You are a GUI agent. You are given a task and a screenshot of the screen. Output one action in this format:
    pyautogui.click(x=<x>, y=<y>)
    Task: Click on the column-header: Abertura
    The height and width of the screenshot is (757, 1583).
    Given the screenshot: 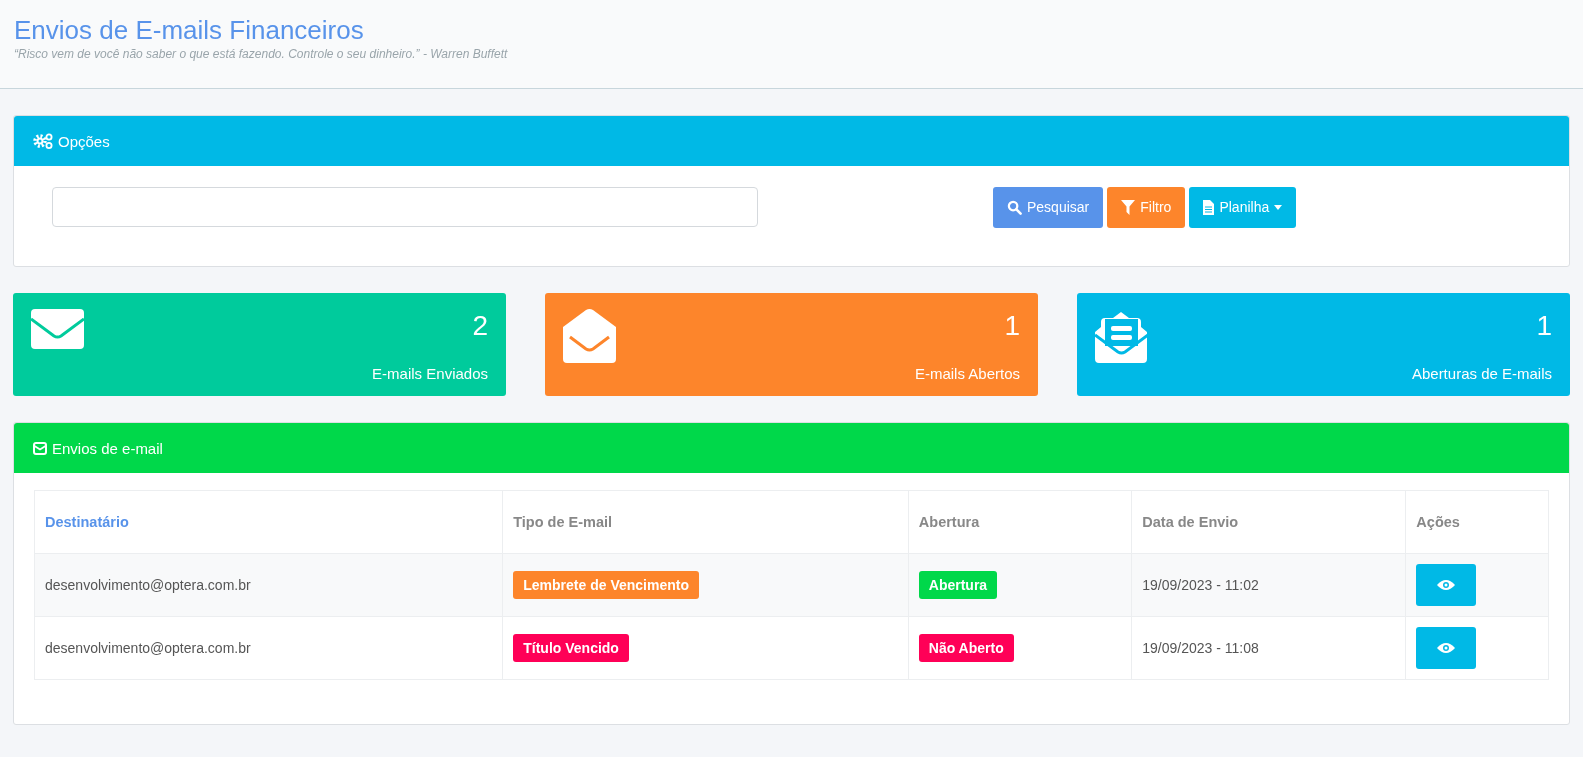 What is the action you would take?
    pyautogui.click(x=1020, y=522)
    